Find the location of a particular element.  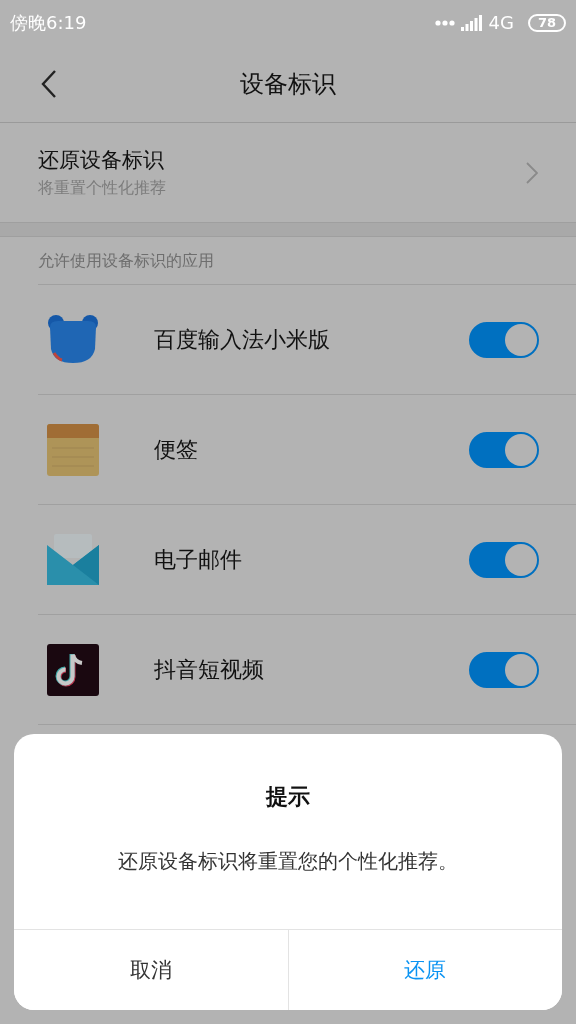

app-name: 百度输入法小米版 is located at coordinates (242, 339).